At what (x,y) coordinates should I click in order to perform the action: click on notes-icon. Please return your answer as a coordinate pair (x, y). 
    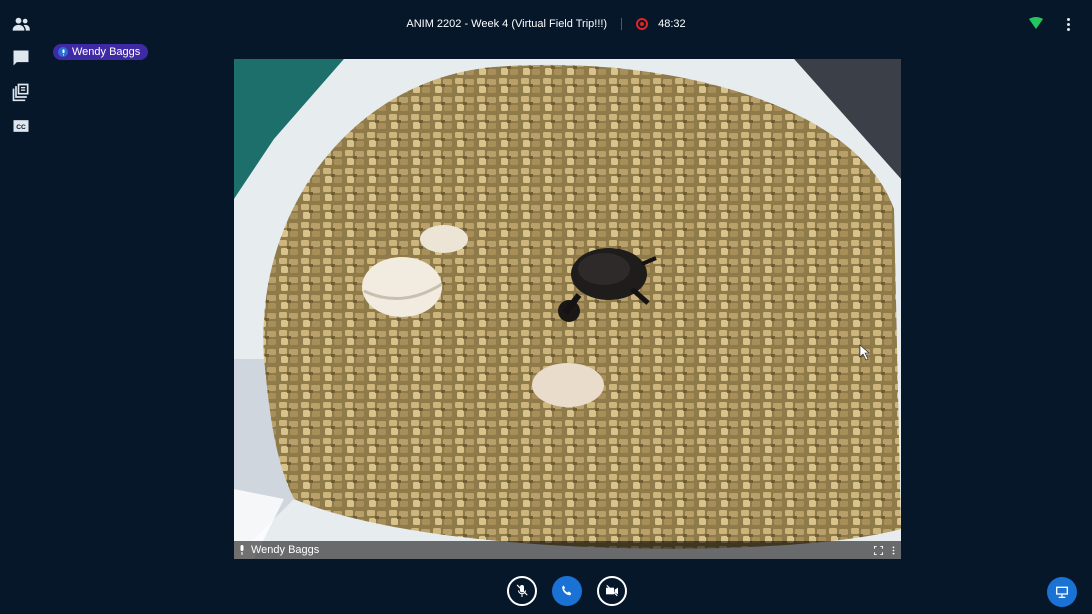
    Looking at the image, I should click on (20, 92).